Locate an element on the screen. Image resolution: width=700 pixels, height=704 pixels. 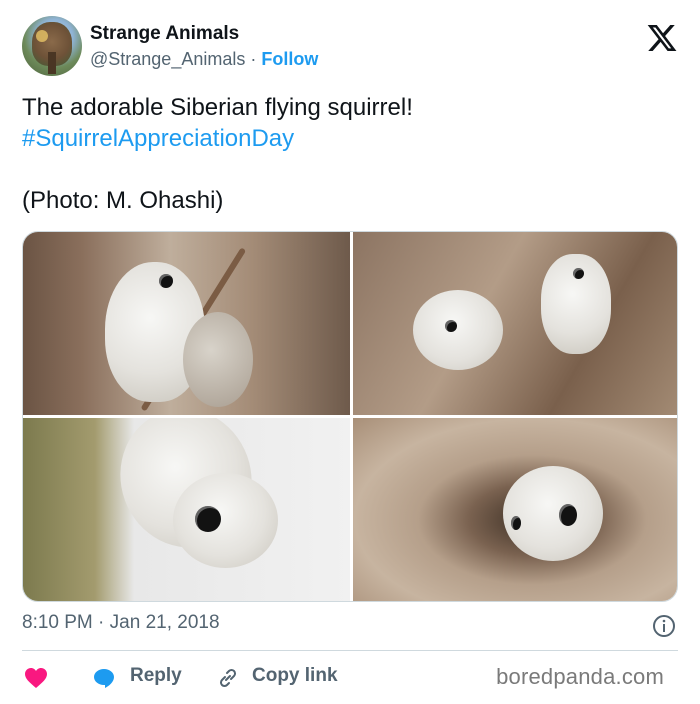
tweet-line-1: The adorable Siberian flying squirrel! is located at coordinates (217, 107).